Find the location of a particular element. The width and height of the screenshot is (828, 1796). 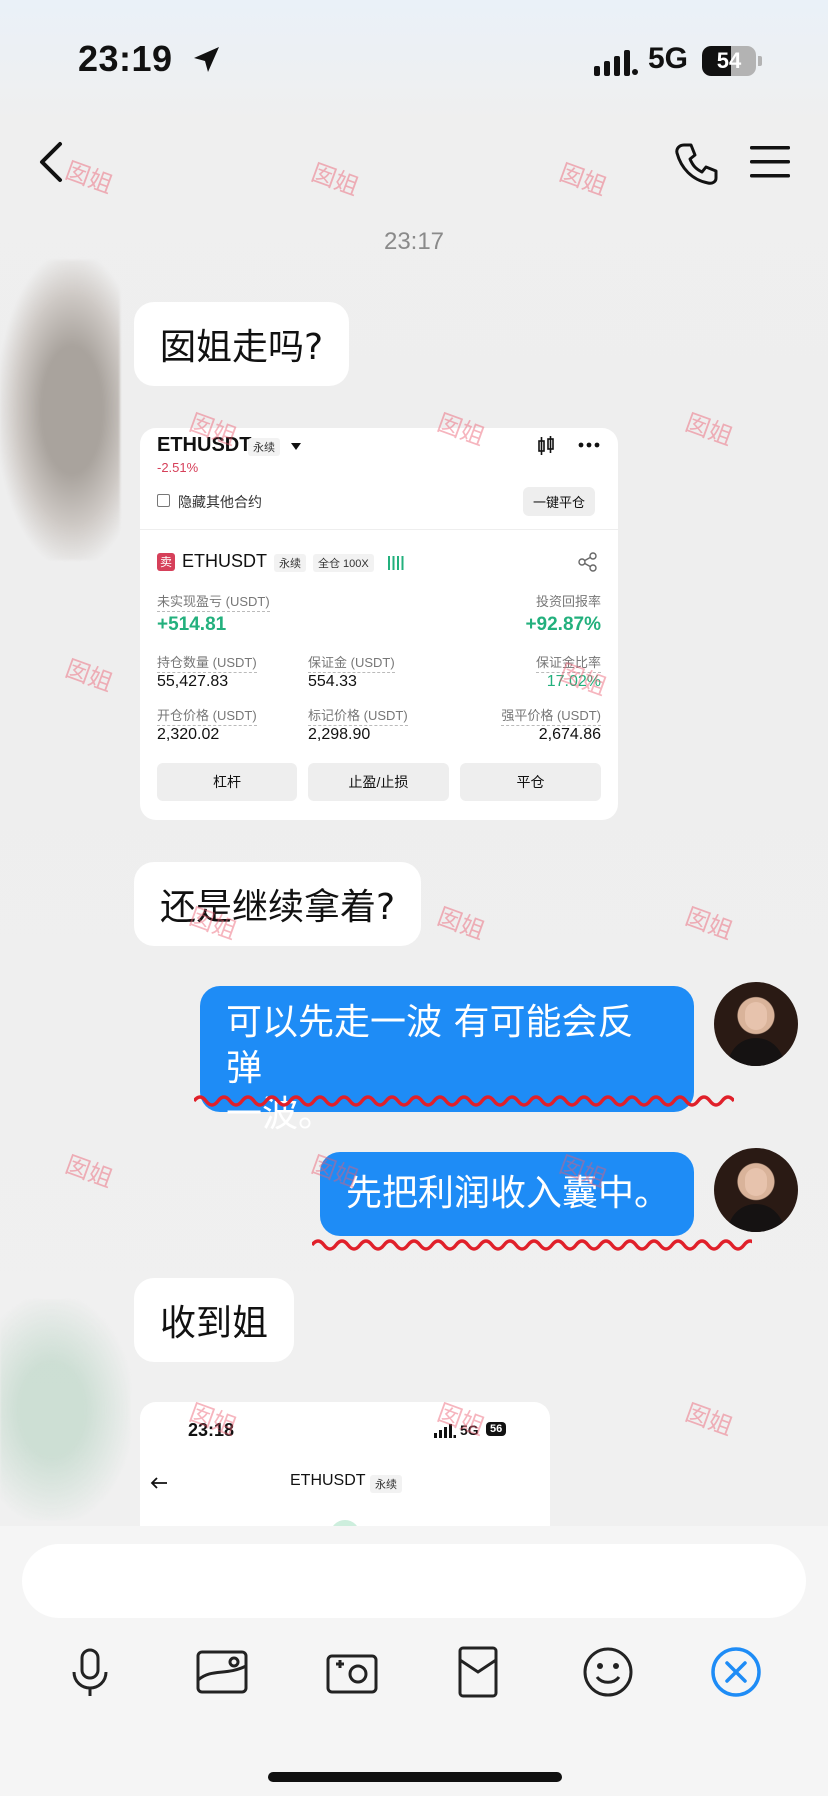

battery-icon: 54 is located at coordinates (729, 61).